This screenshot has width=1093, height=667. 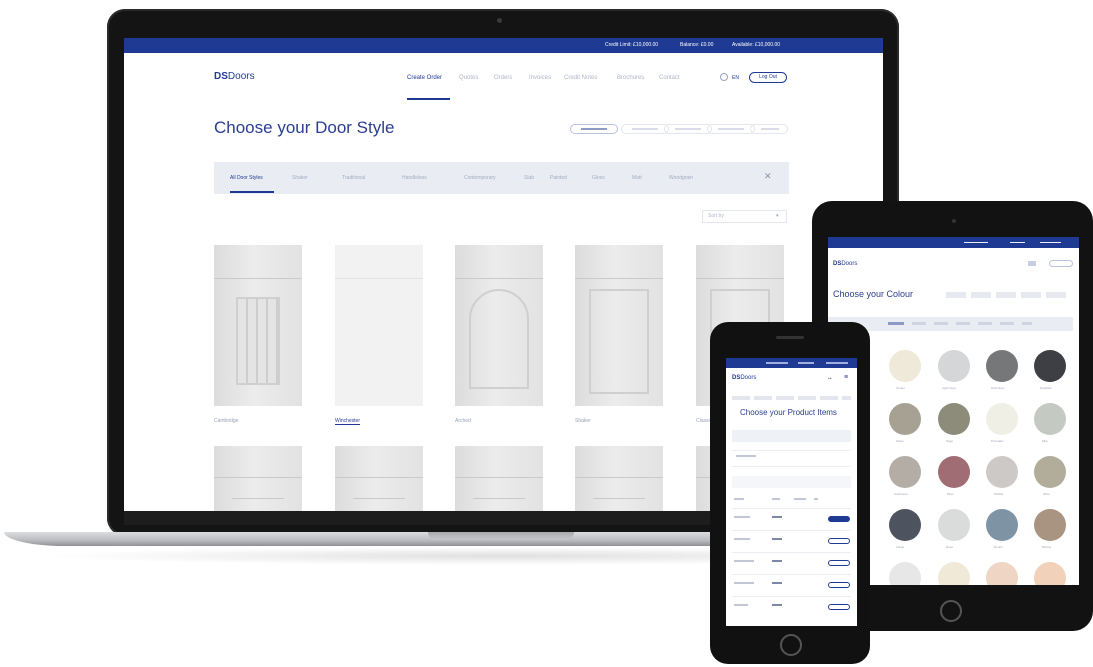 What do you see at coordinates (791, 436) in the screenshot?
I see `phone-search-input` at bounding box center [791, 436].